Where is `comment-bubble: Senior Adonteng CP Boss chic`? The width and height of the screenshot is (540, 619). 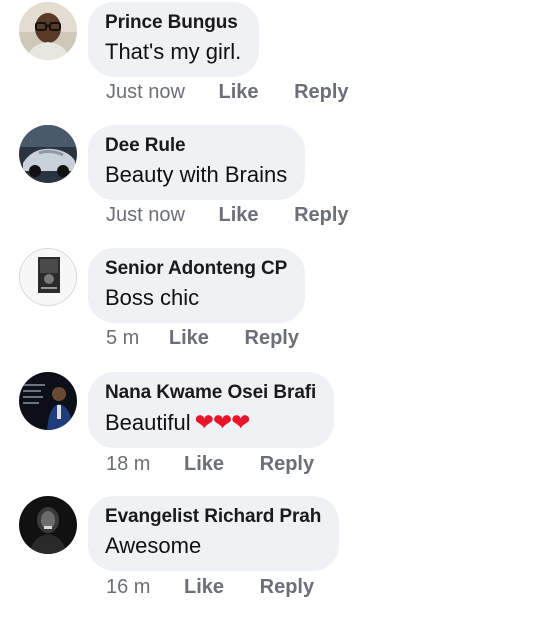 comment-bubble: Senior Adonteng CP Boss chic is located at coordinates (197, 285).